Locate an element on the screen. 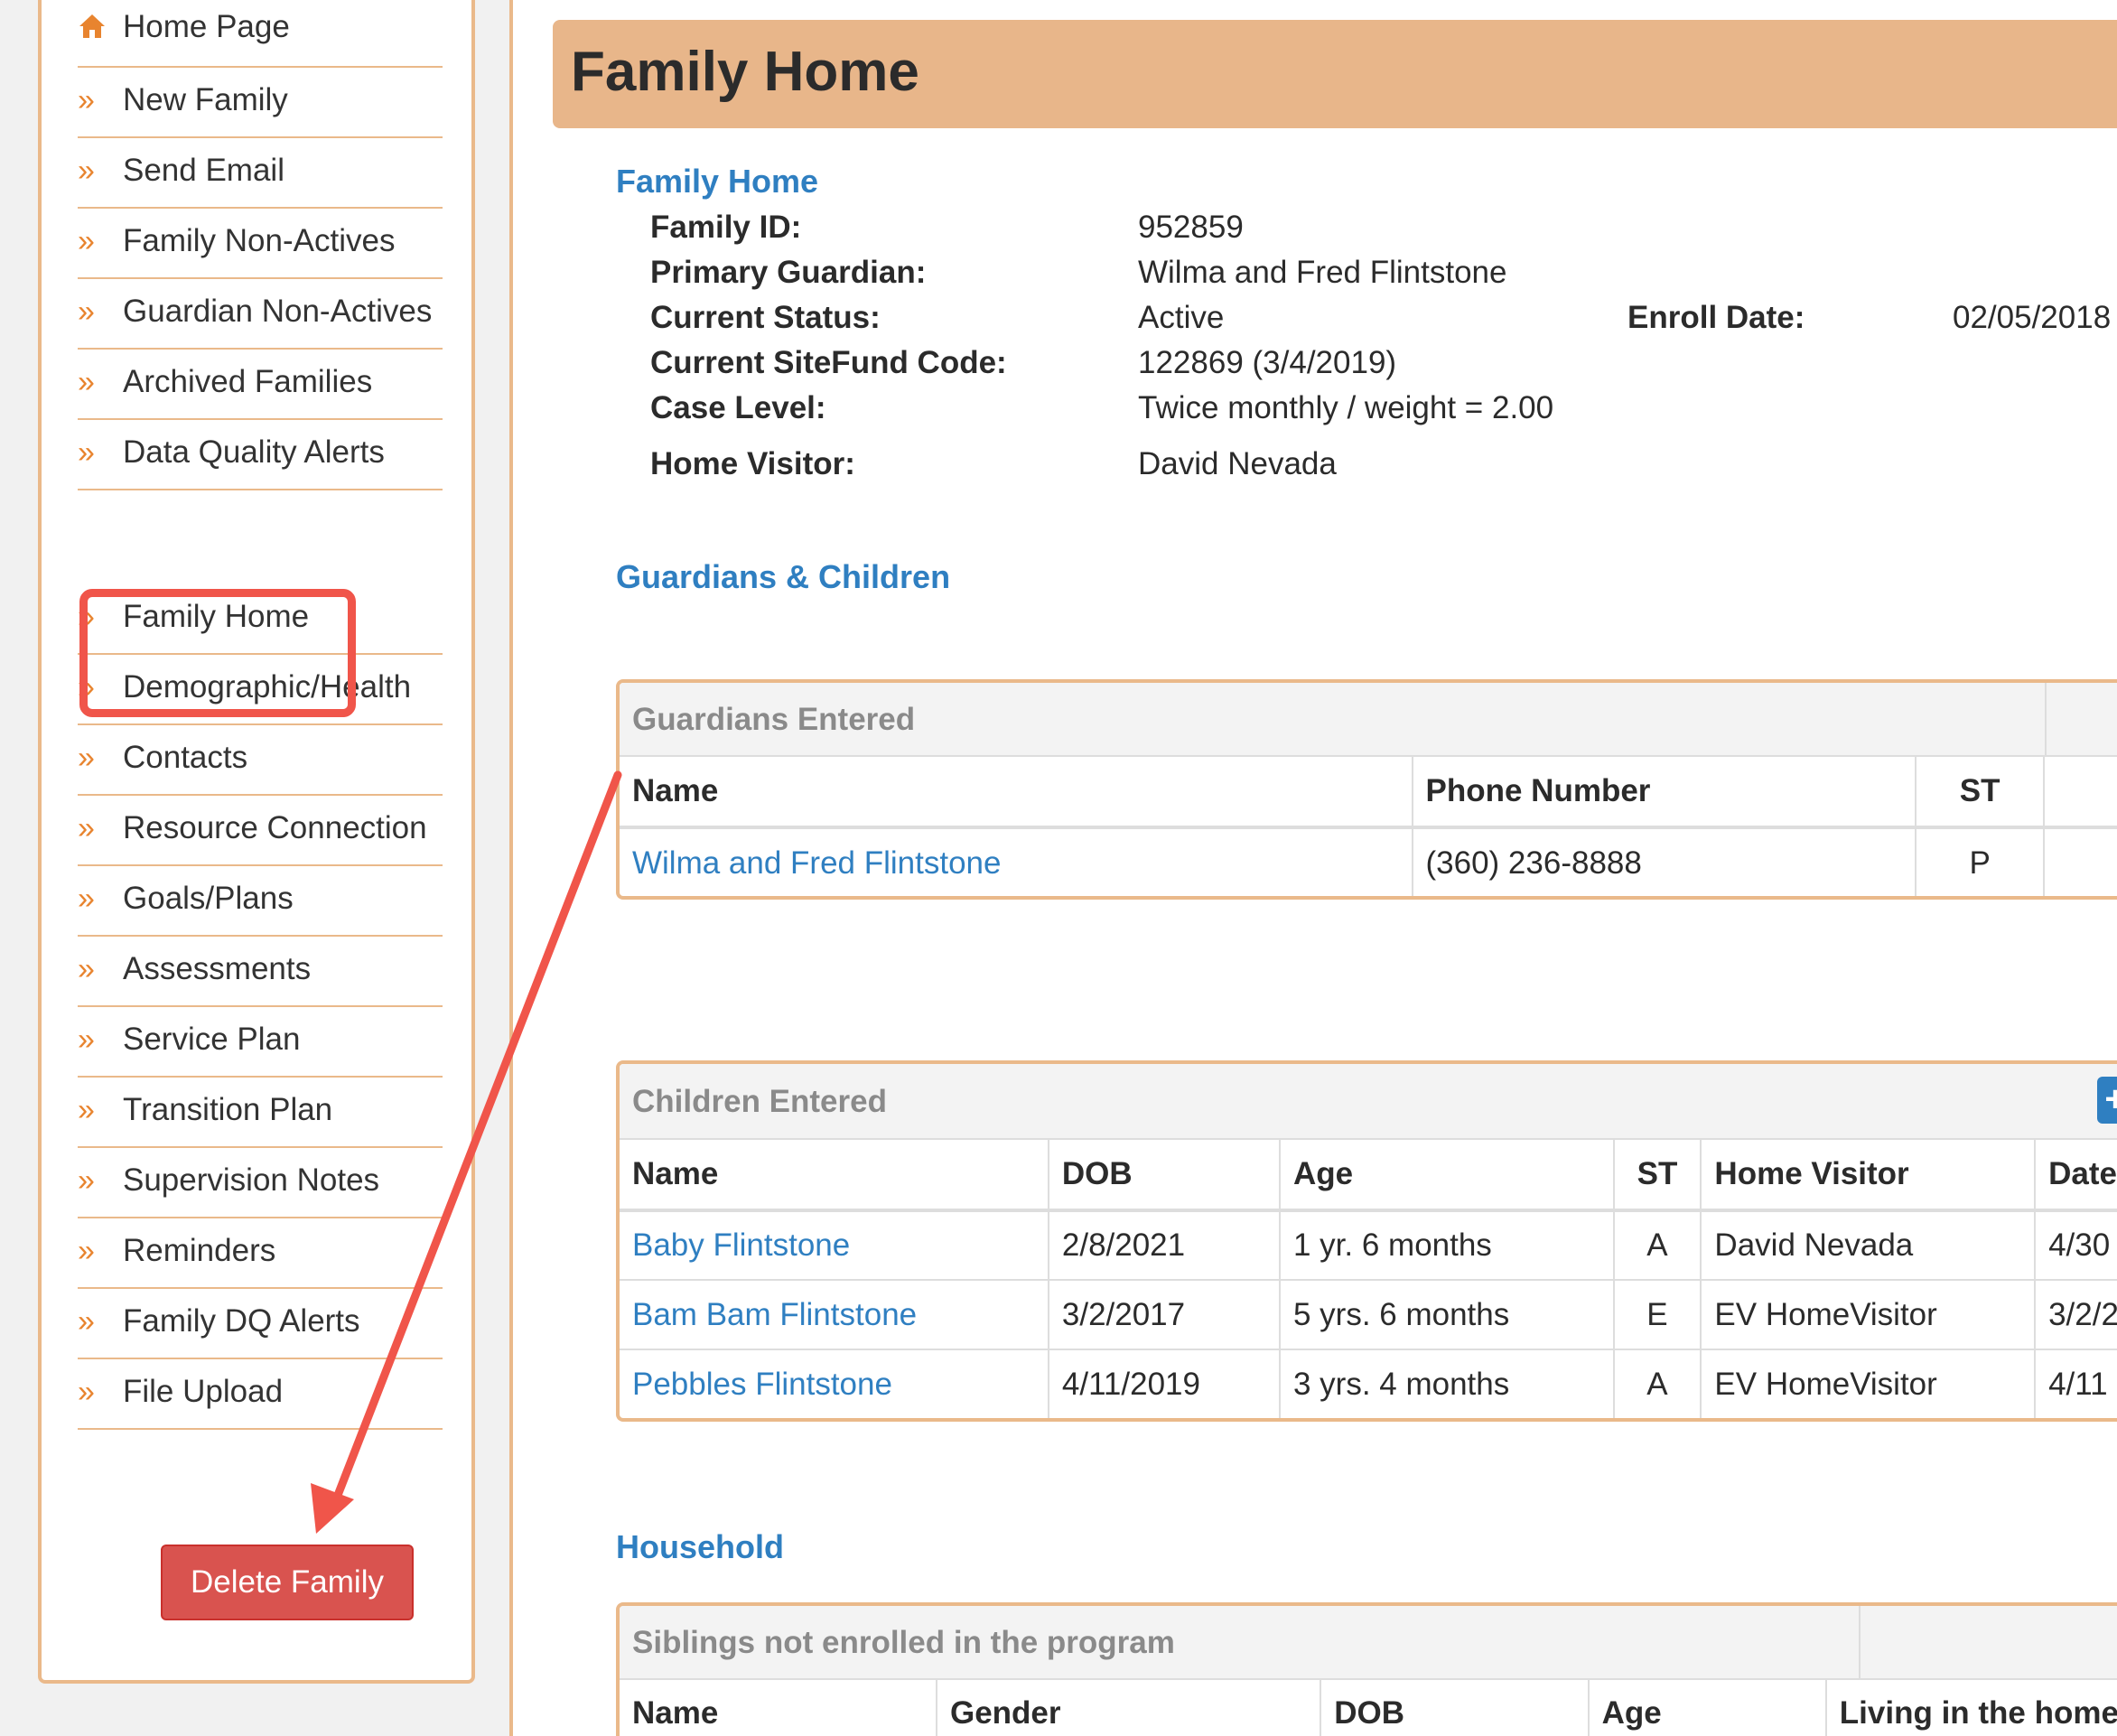 The image size is (2117, 1736). child-home-visitor: EV HomeVisitor is located at coordinates (1869, 1383).